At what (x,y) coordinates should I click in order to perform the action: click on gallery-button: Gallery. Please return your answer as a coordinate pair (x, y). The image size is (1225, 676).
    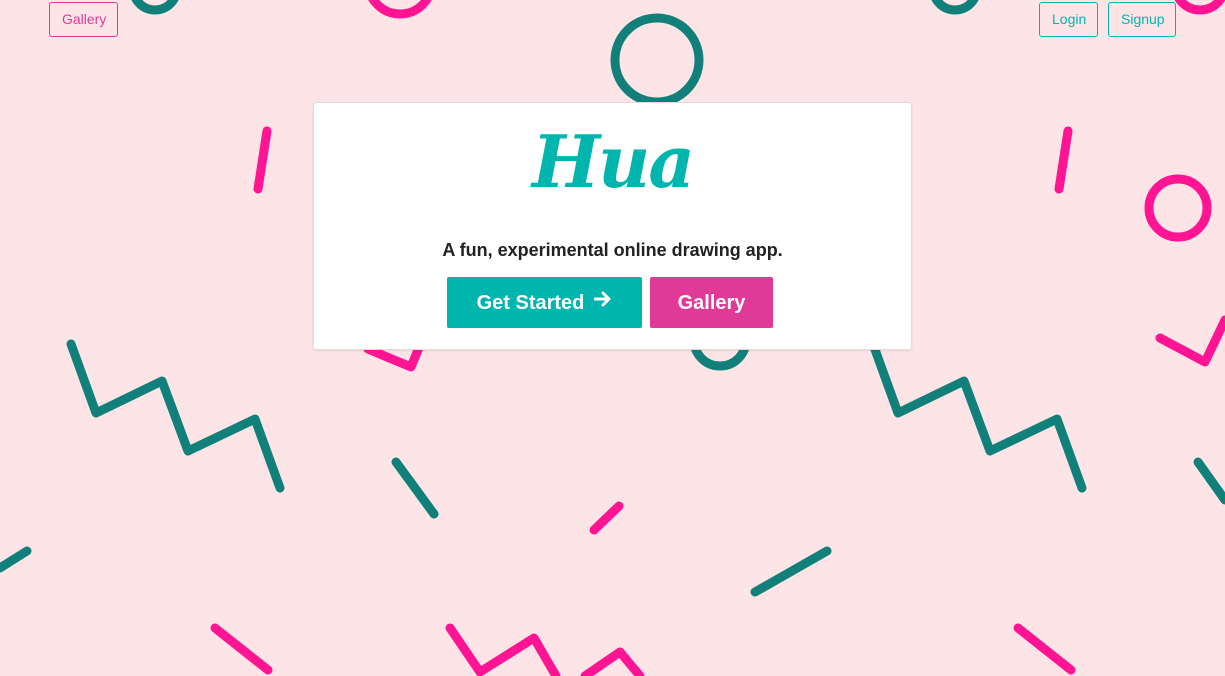
    Looking at the image, I should click on (711, 302).